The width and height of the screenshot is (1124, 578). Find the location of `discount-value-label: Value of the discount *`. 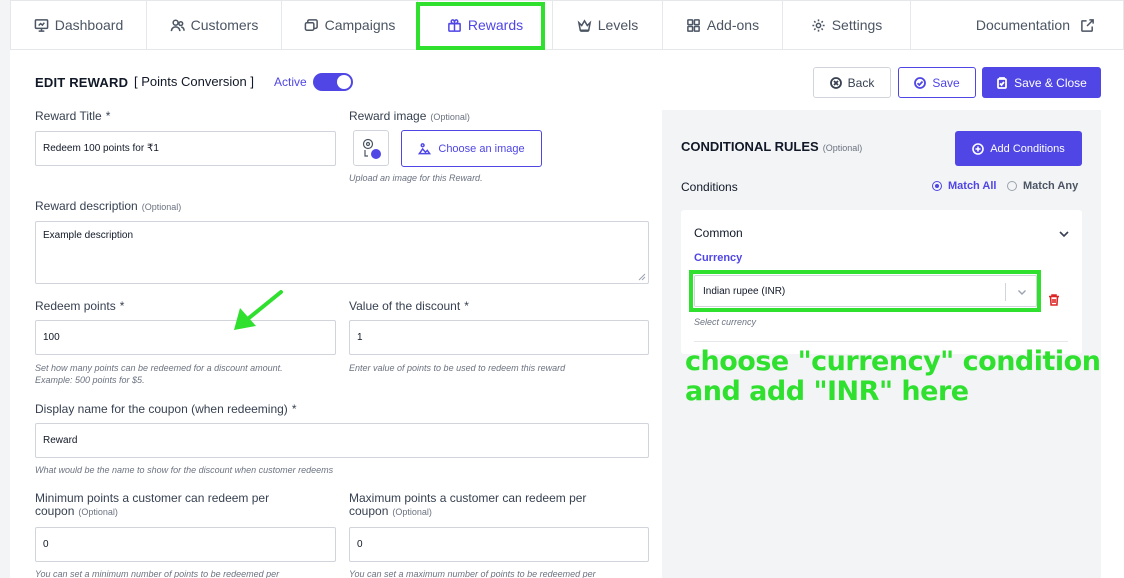

discount-value-label: Value of the discount * is located at coordinates (409, 306).